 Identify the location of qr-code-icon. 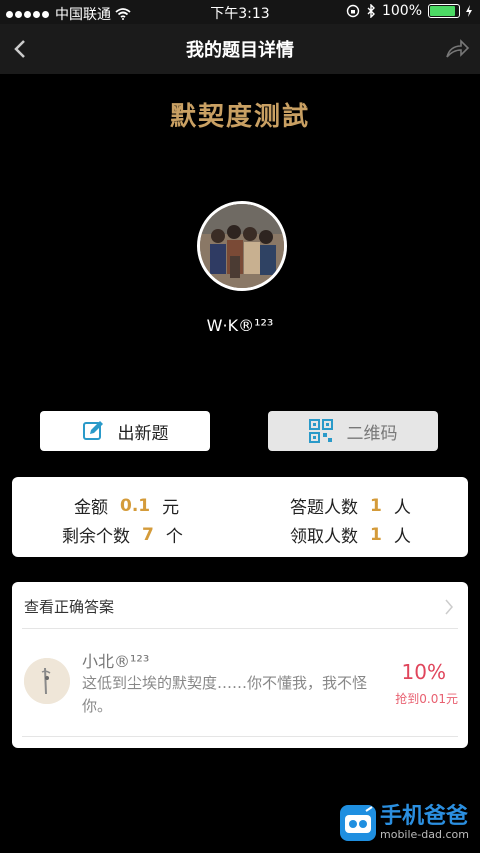
(320, 431).